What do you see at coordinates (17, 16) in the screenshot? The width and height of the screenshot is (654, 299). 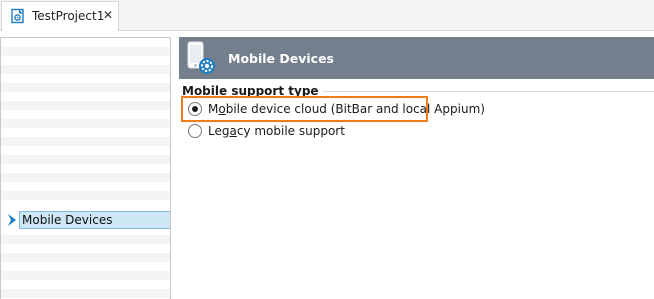 I see `project-file-icon` at bounding box center [17, 16].